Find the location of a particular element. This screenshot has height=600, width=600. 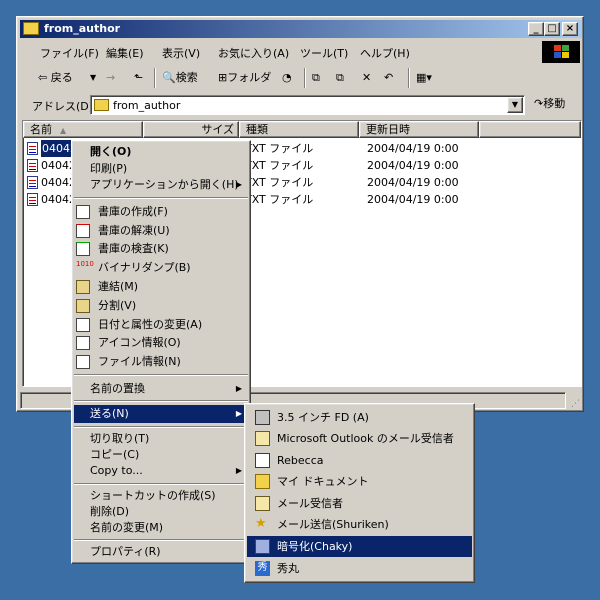

menu-file-info: ファイル情報(N) is located at coordinates (161, 362).